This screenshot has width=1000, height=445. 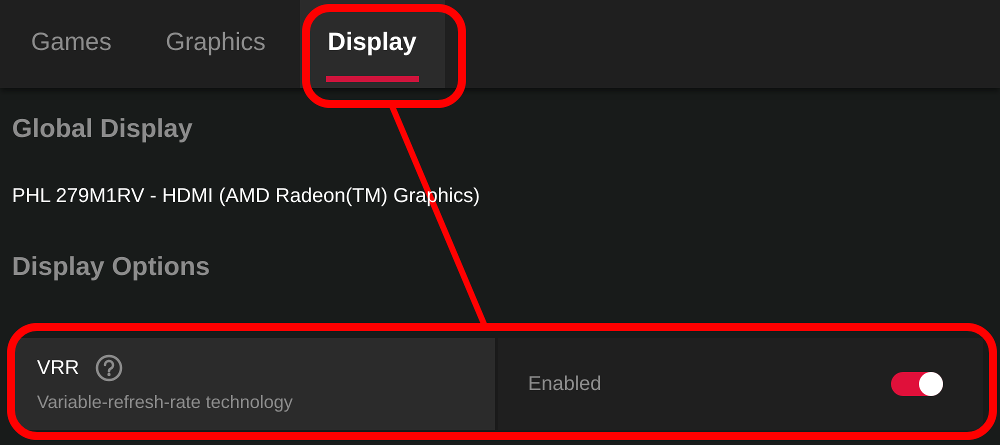 What do you see at coordinates (103, 128) in the screenshot?
I see `section-heading: Global Display` at bounding box center [103, 128].